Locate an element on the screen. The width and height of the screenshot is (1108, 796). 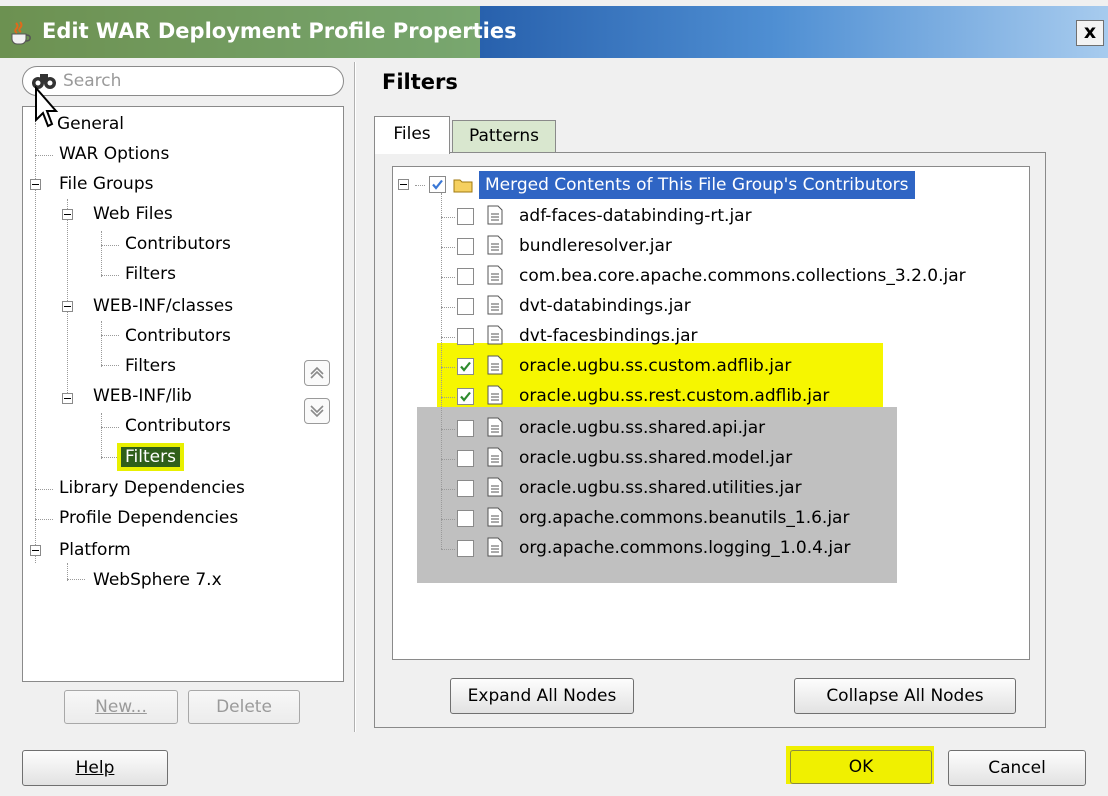
delete-button-label: Delete is located at coordinates (244, 707).